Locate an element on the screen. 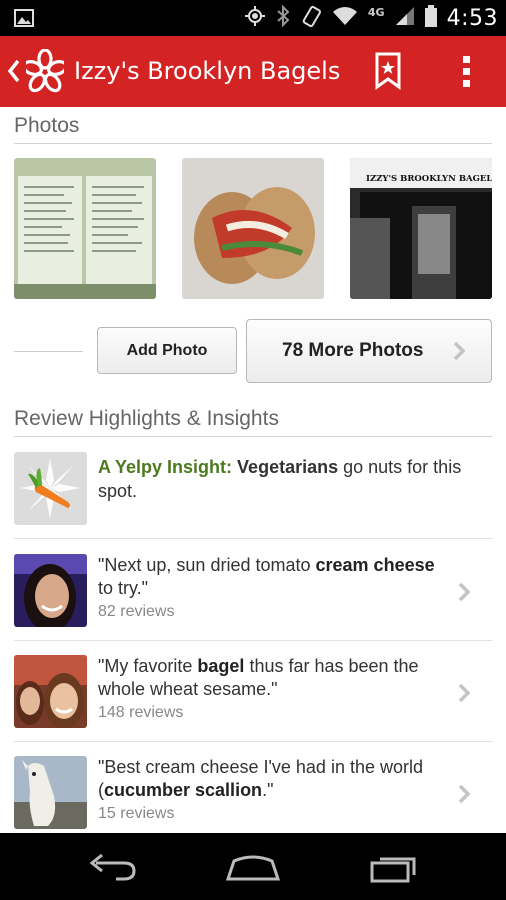 The image size is (506, 900). add-photo-button: Add Photo is located at coordinates (167, 350).